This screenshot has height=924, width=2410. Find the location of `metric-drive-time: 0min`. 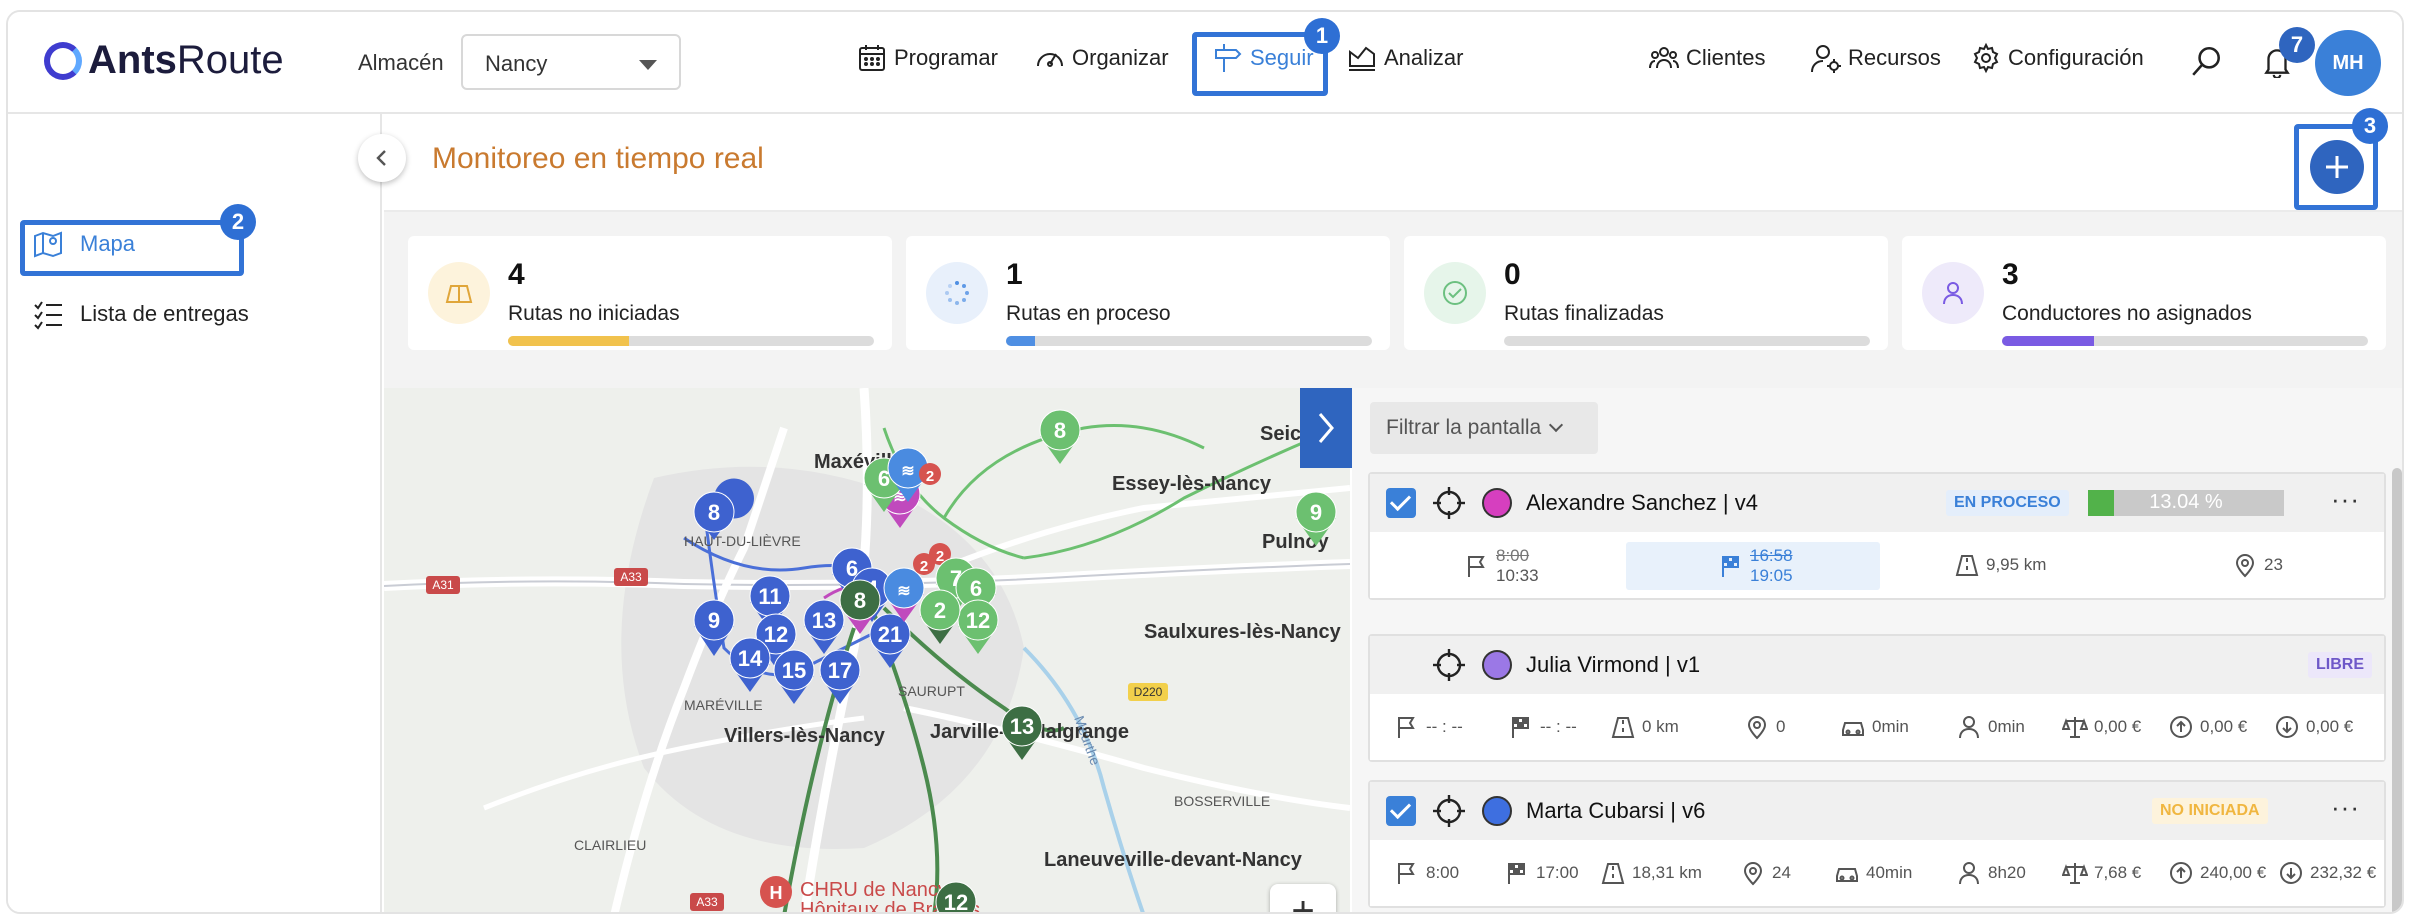

metric-drive-time: 0min is located at coordinates (1874, 727).